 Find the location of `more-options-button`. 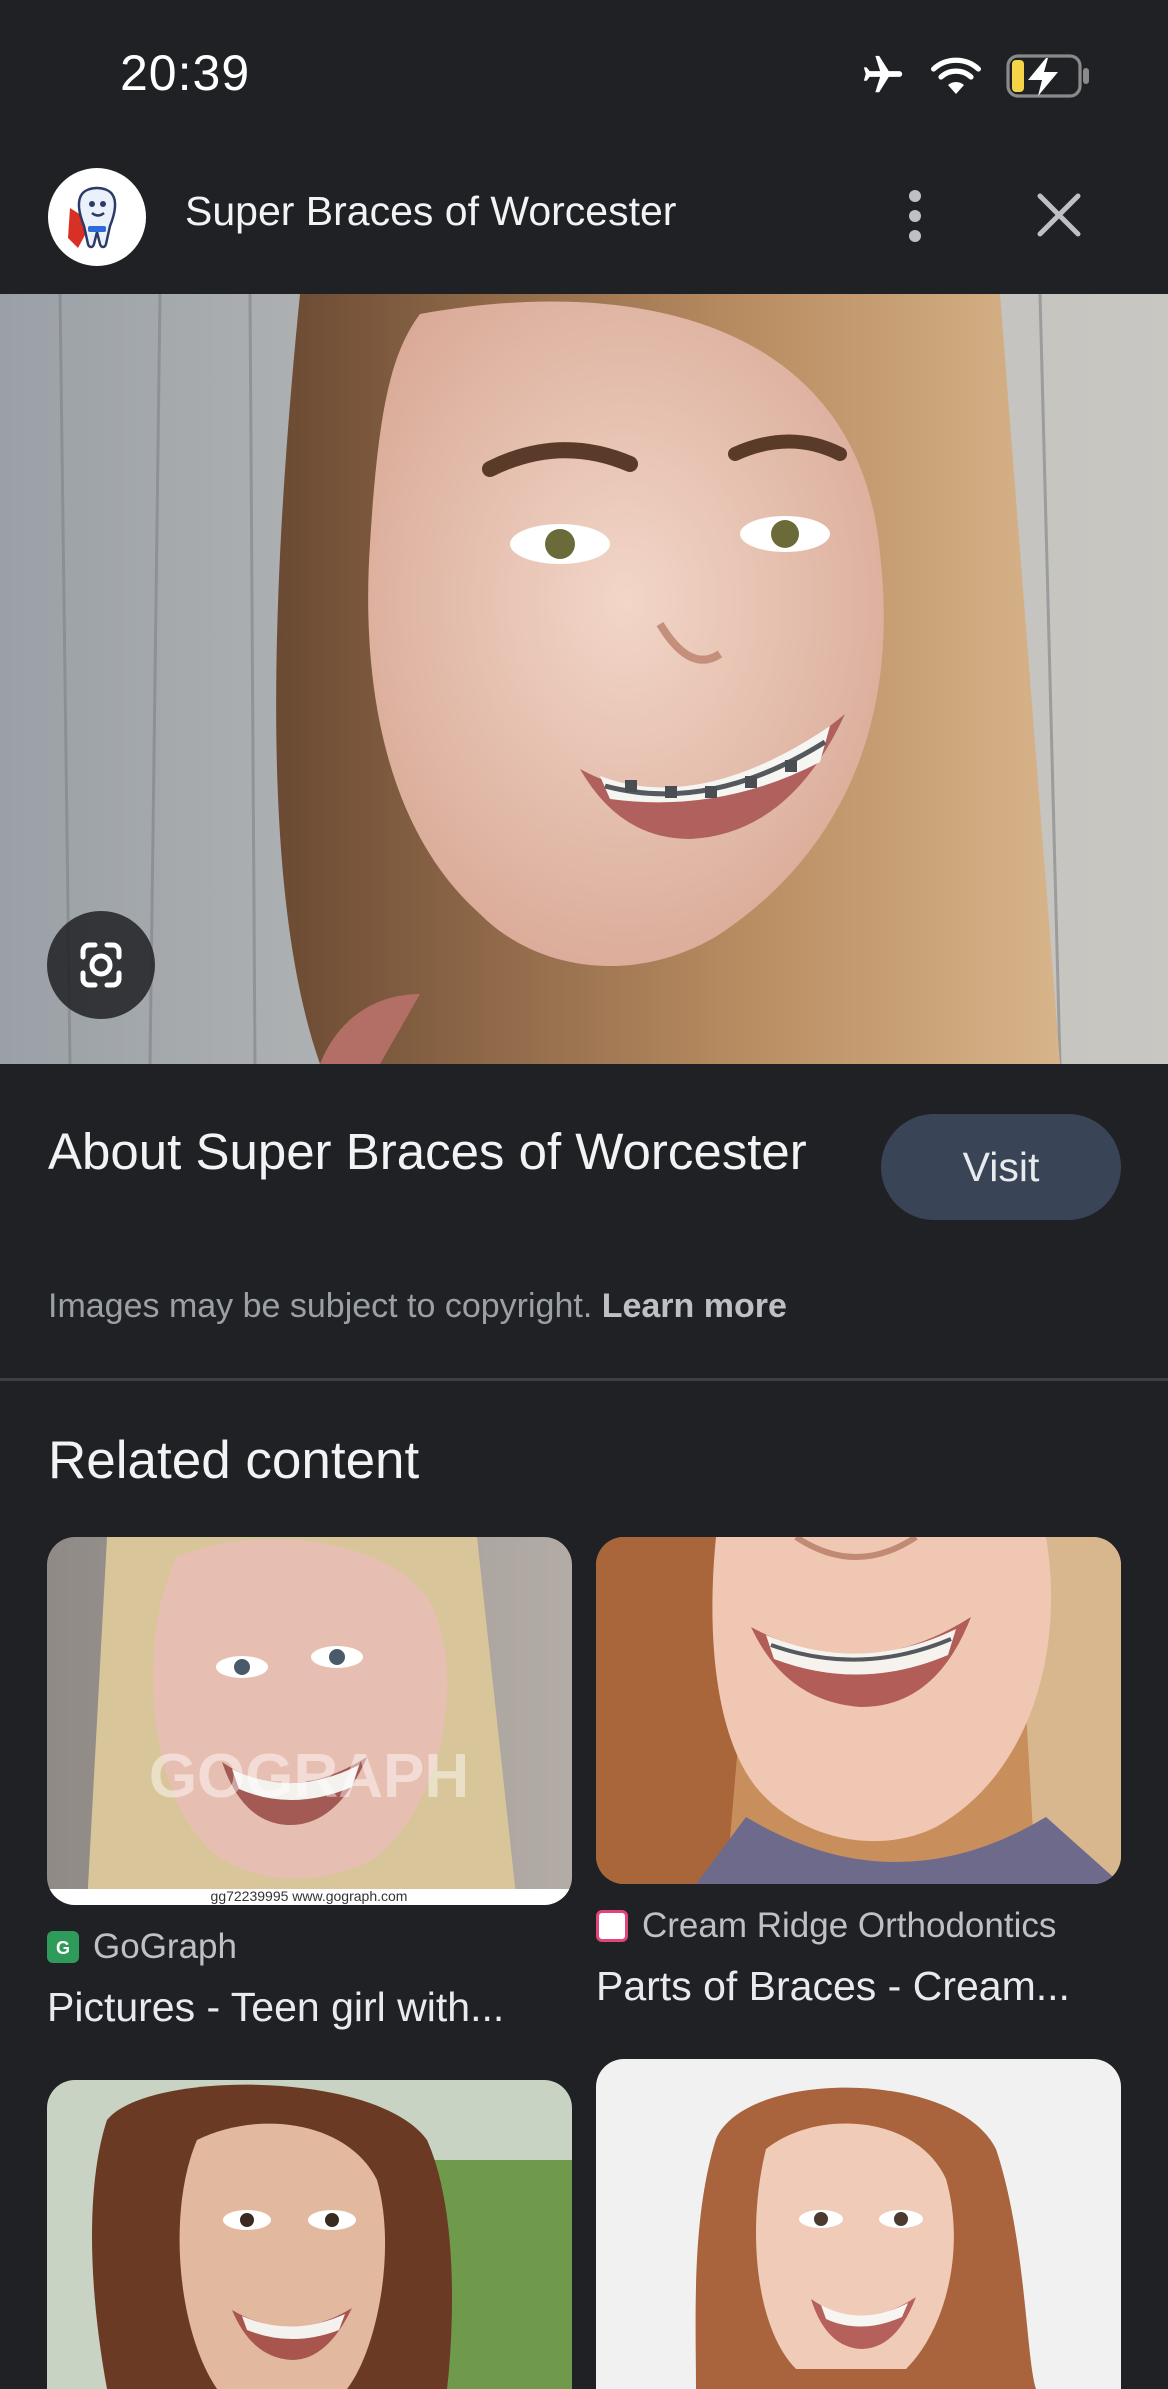

more-options-button is located at coordinates (916, 216).